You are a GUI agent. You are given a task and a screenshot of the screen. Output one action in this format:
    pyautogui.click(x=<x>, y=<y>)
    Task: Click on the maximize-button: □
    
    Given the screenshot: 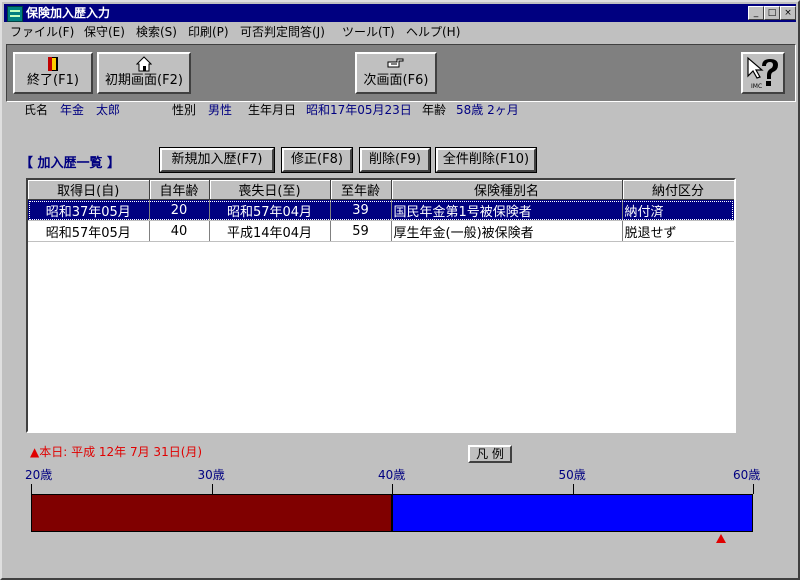 What is the action you would take?
    pyautogui.click(x=772, y=13)
    